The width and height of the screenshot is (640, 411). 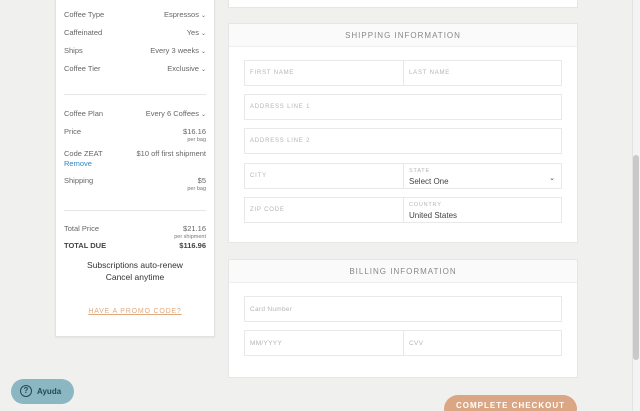 I want to click on shipping-label: Shipping, so click(x=79, y=180).